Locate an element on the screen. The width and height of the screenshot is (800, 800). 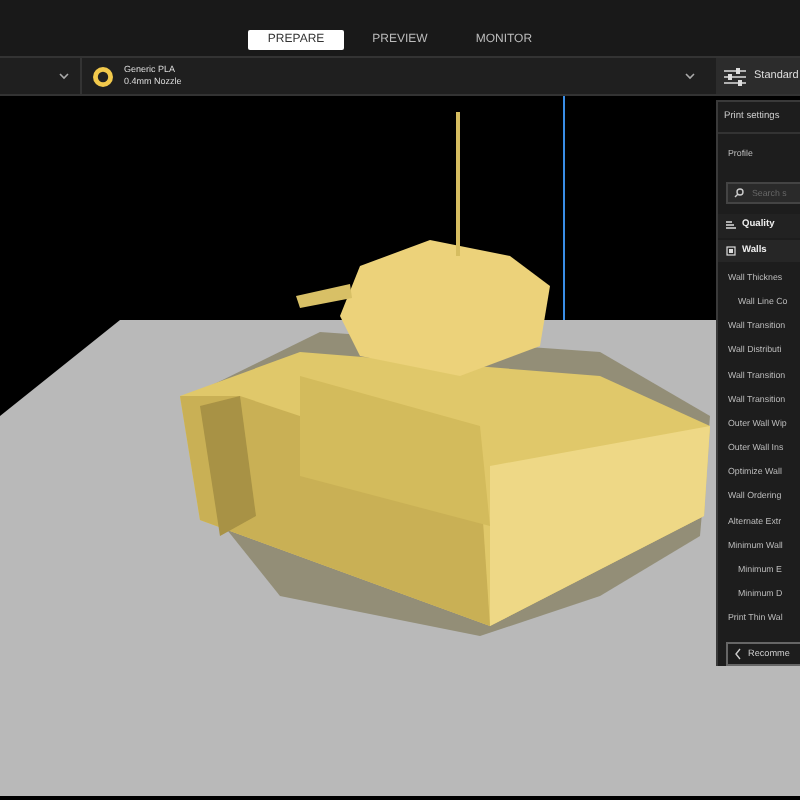
chevron-left-icon is located at coordinates (738, 654).